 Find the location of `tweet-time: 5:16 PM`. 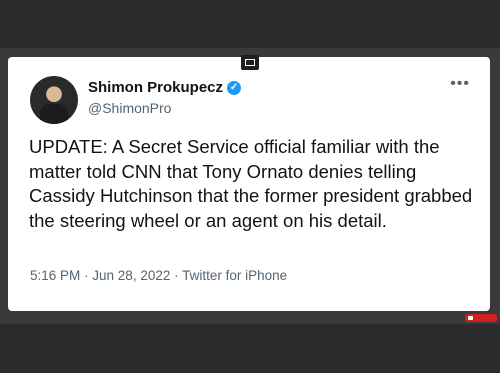

tweet-time: 5:16 PM is located at coordinates (55, 275).